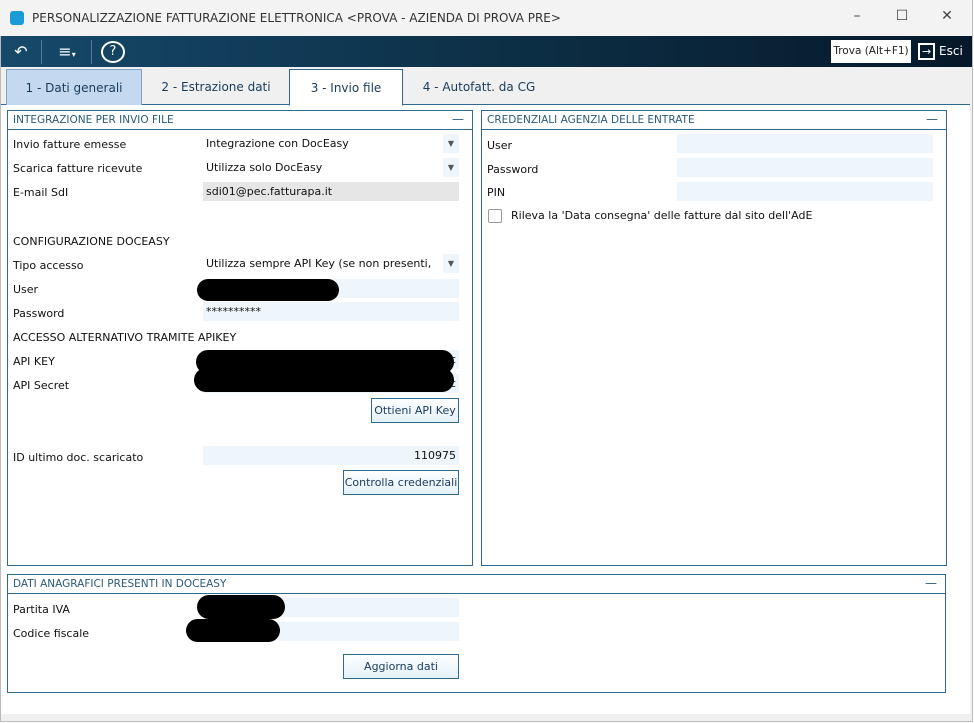 The height and width of the screenshot is (723, 974). What do you see at coordinates (331, 167) in the screenshot?
I see `scarica-select: Utilizza solo DocEasy ▼` at bounding box center [331, 167].